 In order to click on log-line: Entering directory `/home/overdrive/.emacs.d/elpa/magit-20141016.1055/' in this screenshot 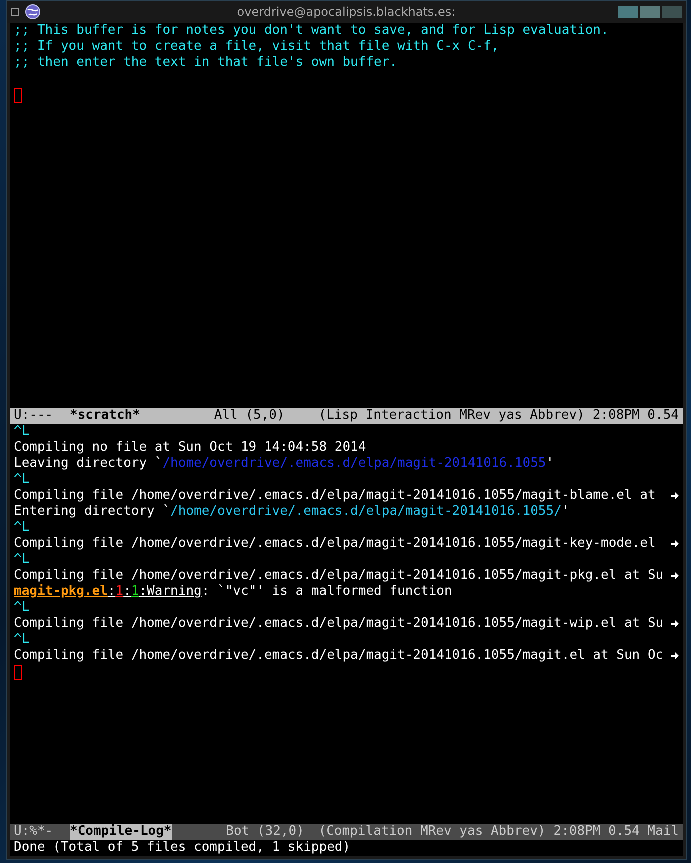, I will do `click(292, 512)`.